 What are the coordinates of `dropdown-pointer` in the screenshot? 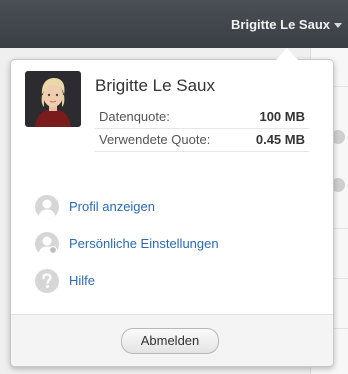 It's located at (287, 54).